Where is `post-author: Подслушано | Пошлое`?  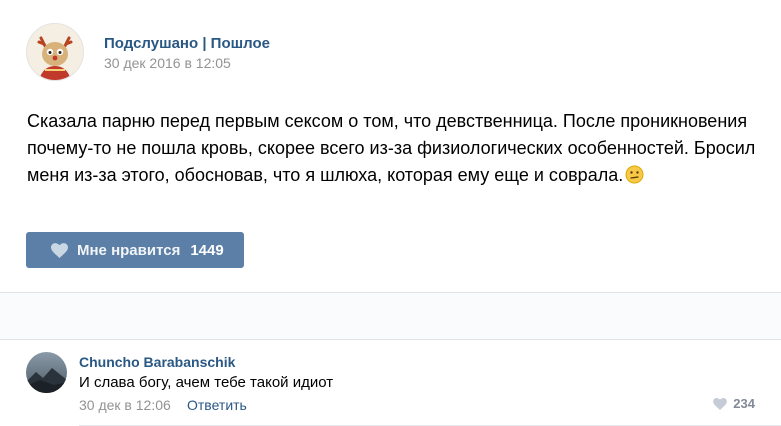
post-author: Подслушано | Пошлое is located at coordinates (187, 43).